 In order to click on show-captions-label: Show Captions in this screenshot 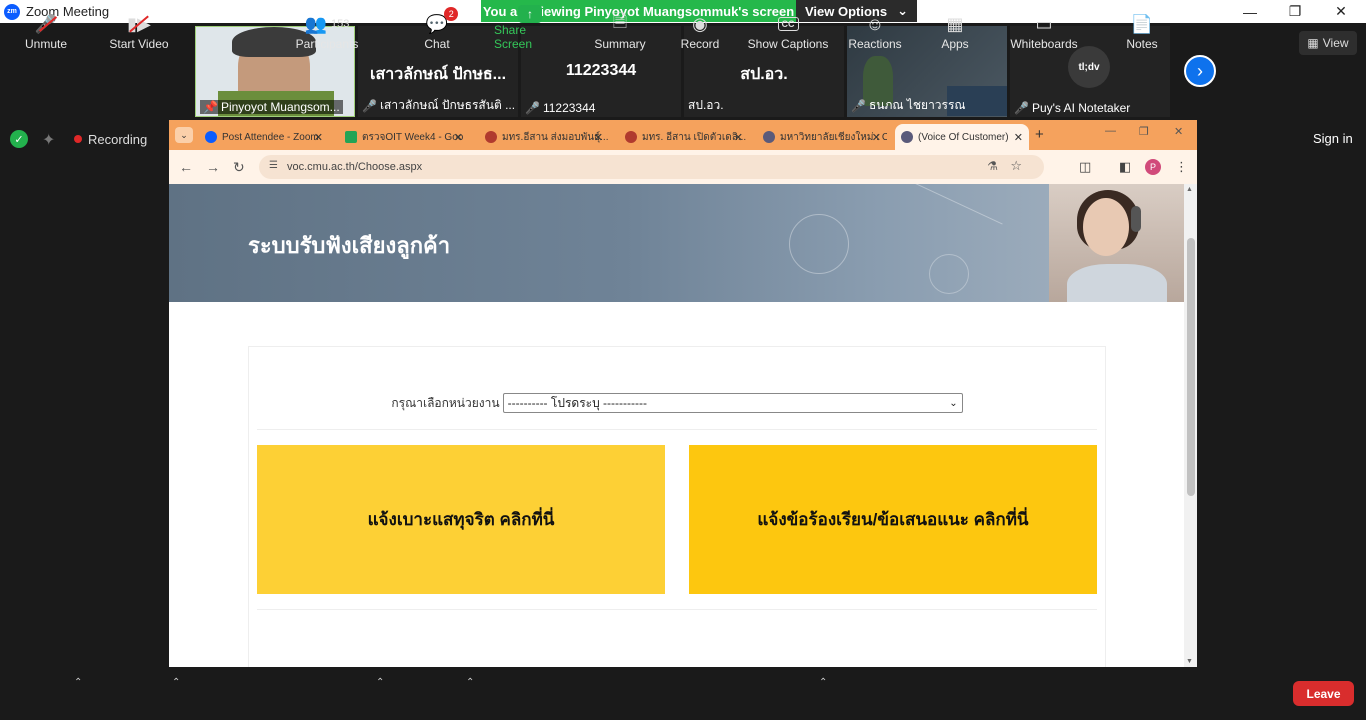, I will do `click(788, 44)`.